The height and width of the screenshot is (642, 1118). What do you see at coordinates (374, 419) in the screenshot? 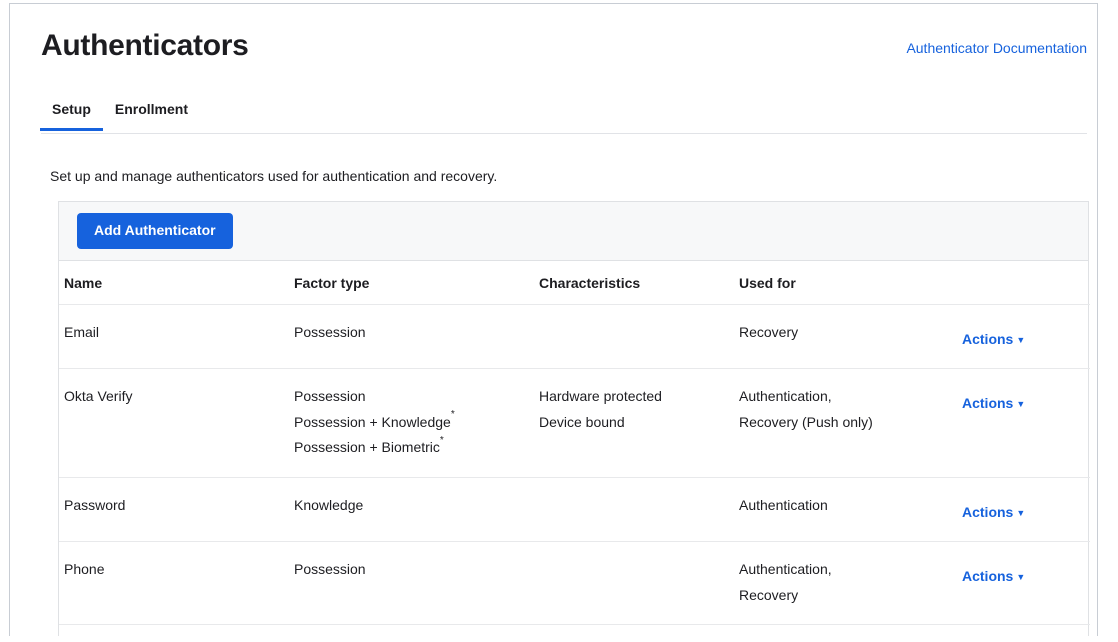
I see `cell-line: Possession + Knowledge*` at bounding box center [374, 419].